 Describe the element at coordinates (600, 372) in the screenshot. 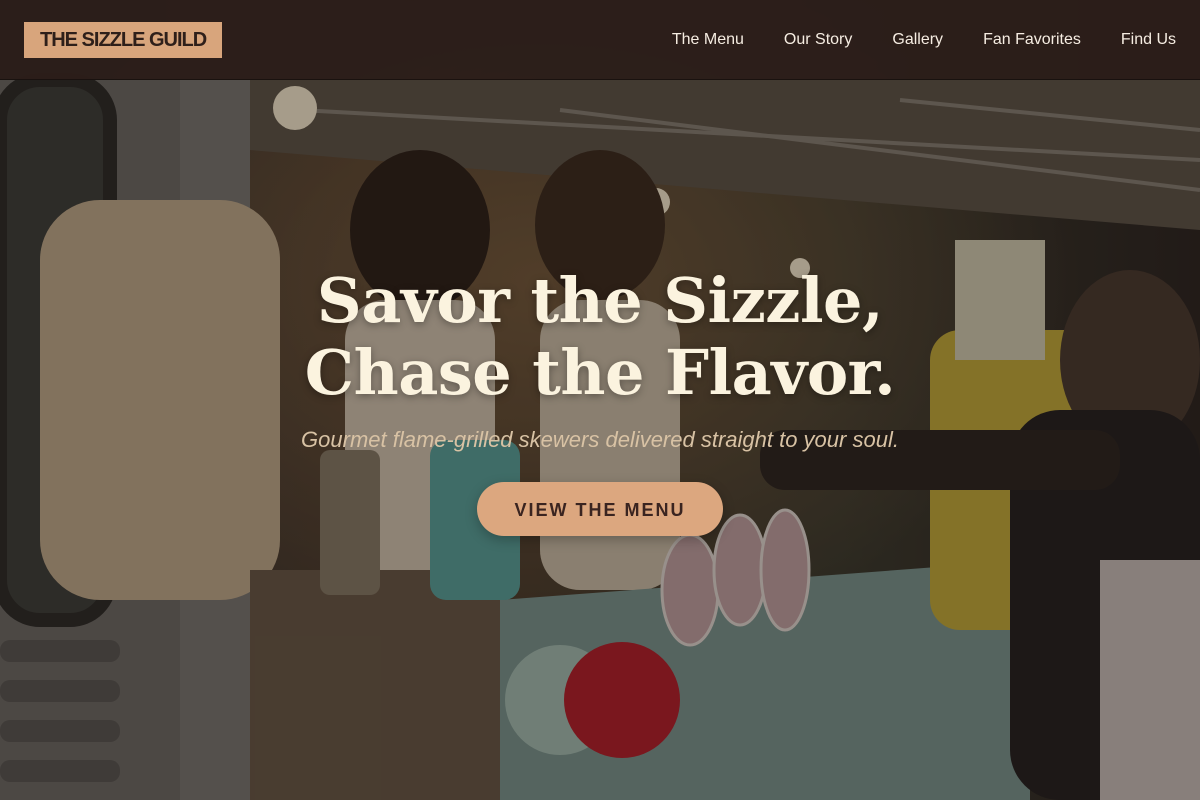

I see `hero-title-line-2: Chase the Flavor.` at that location.